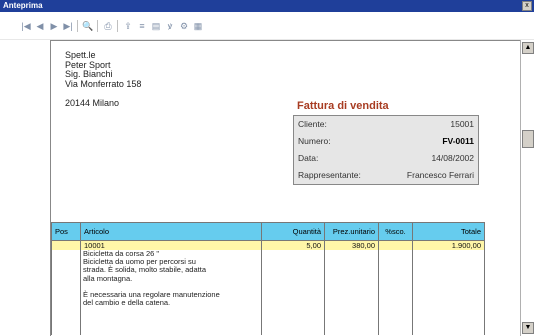  I want to click on scroll-down-button: ▼, so click(528, 328).